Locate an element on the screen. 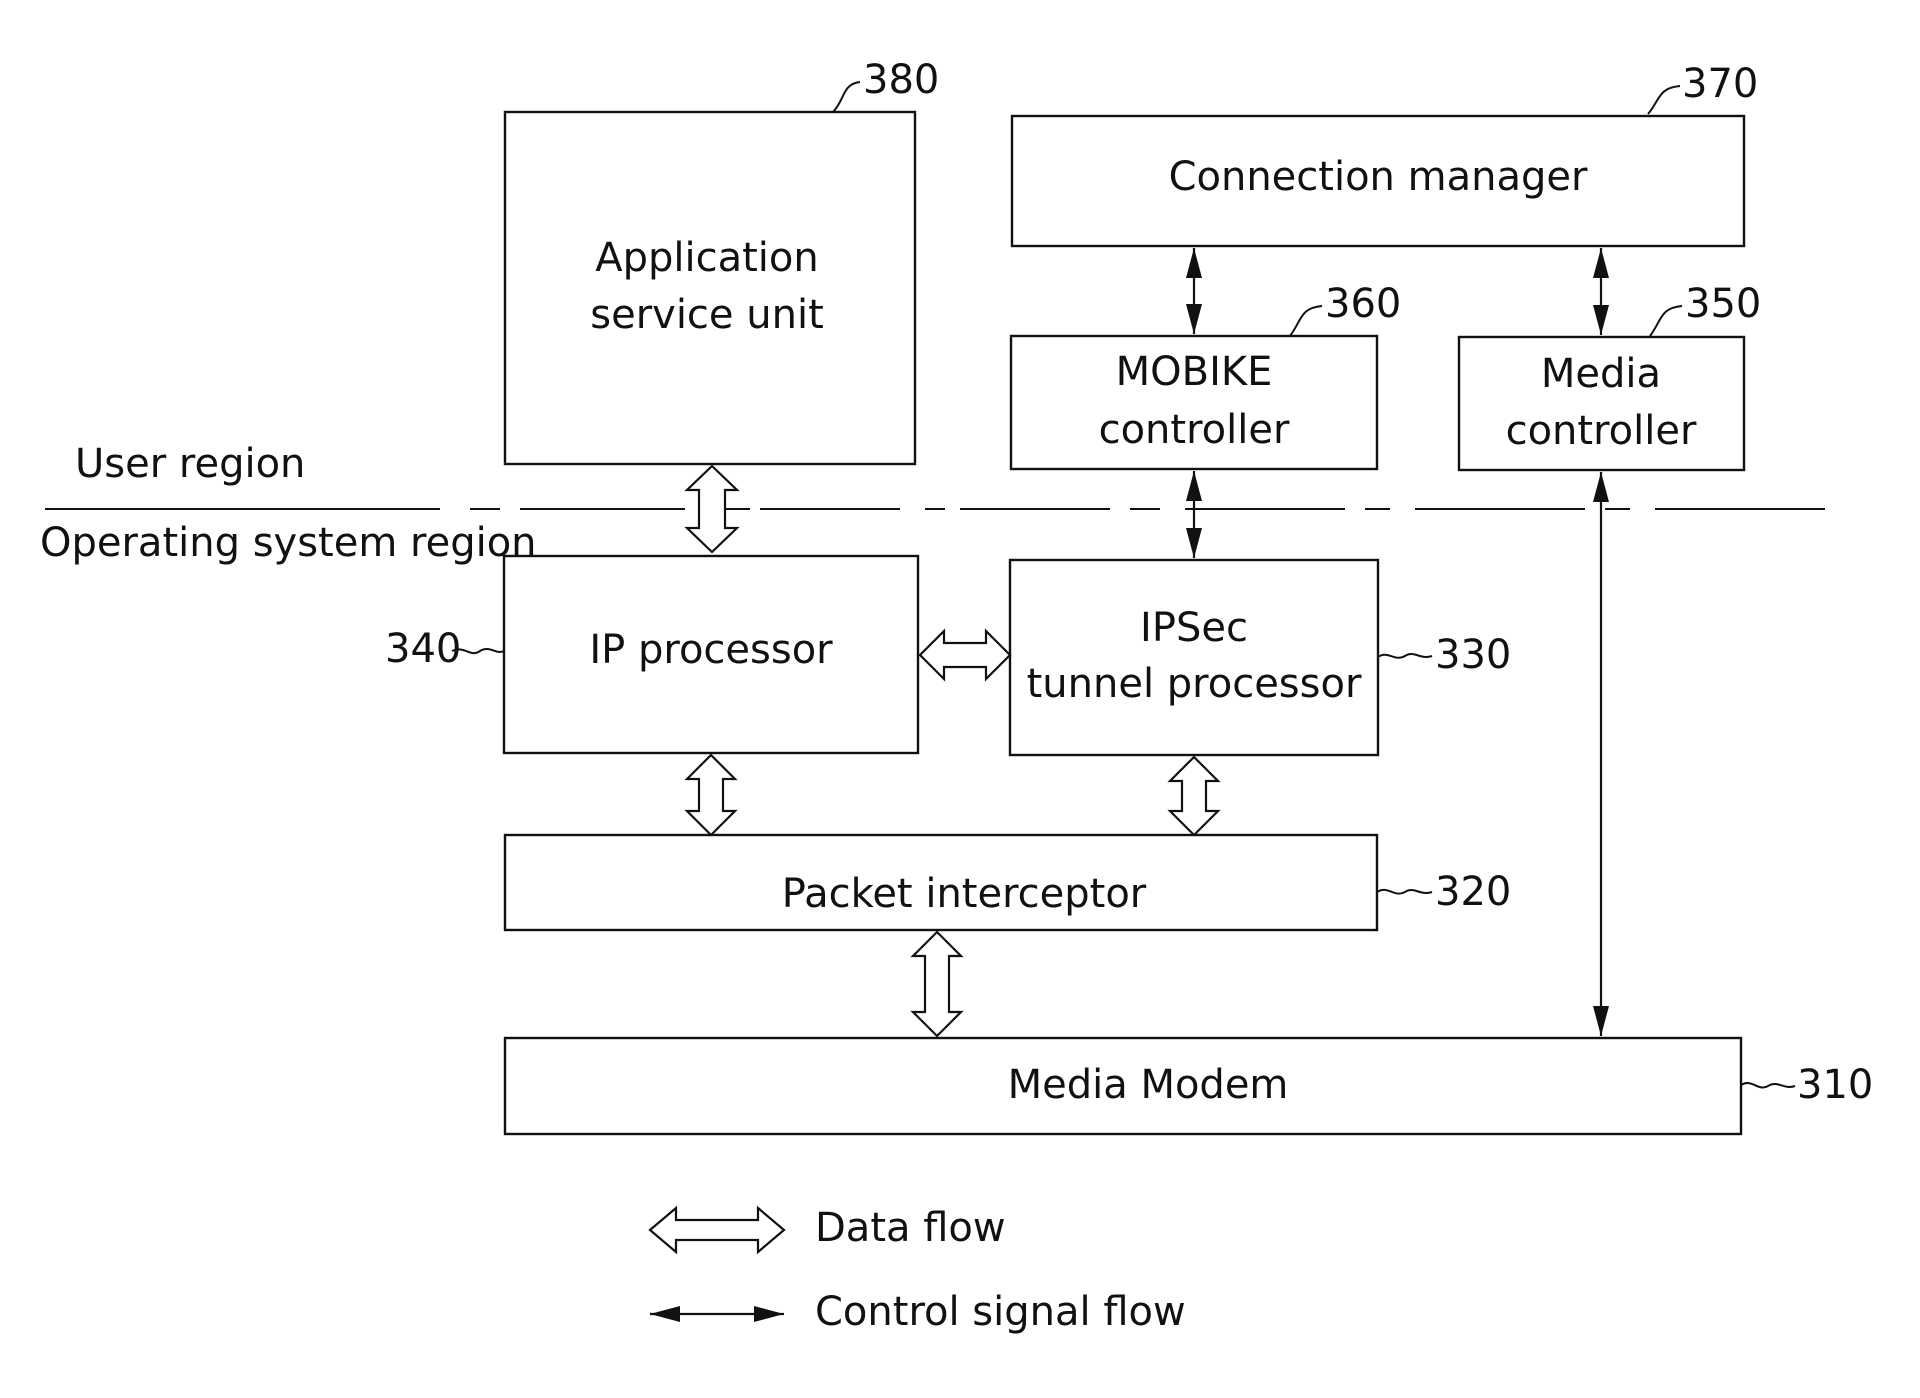 The image size is (1920, 1398). os-region-label: Operating system region is located at coordinates (288, 543).